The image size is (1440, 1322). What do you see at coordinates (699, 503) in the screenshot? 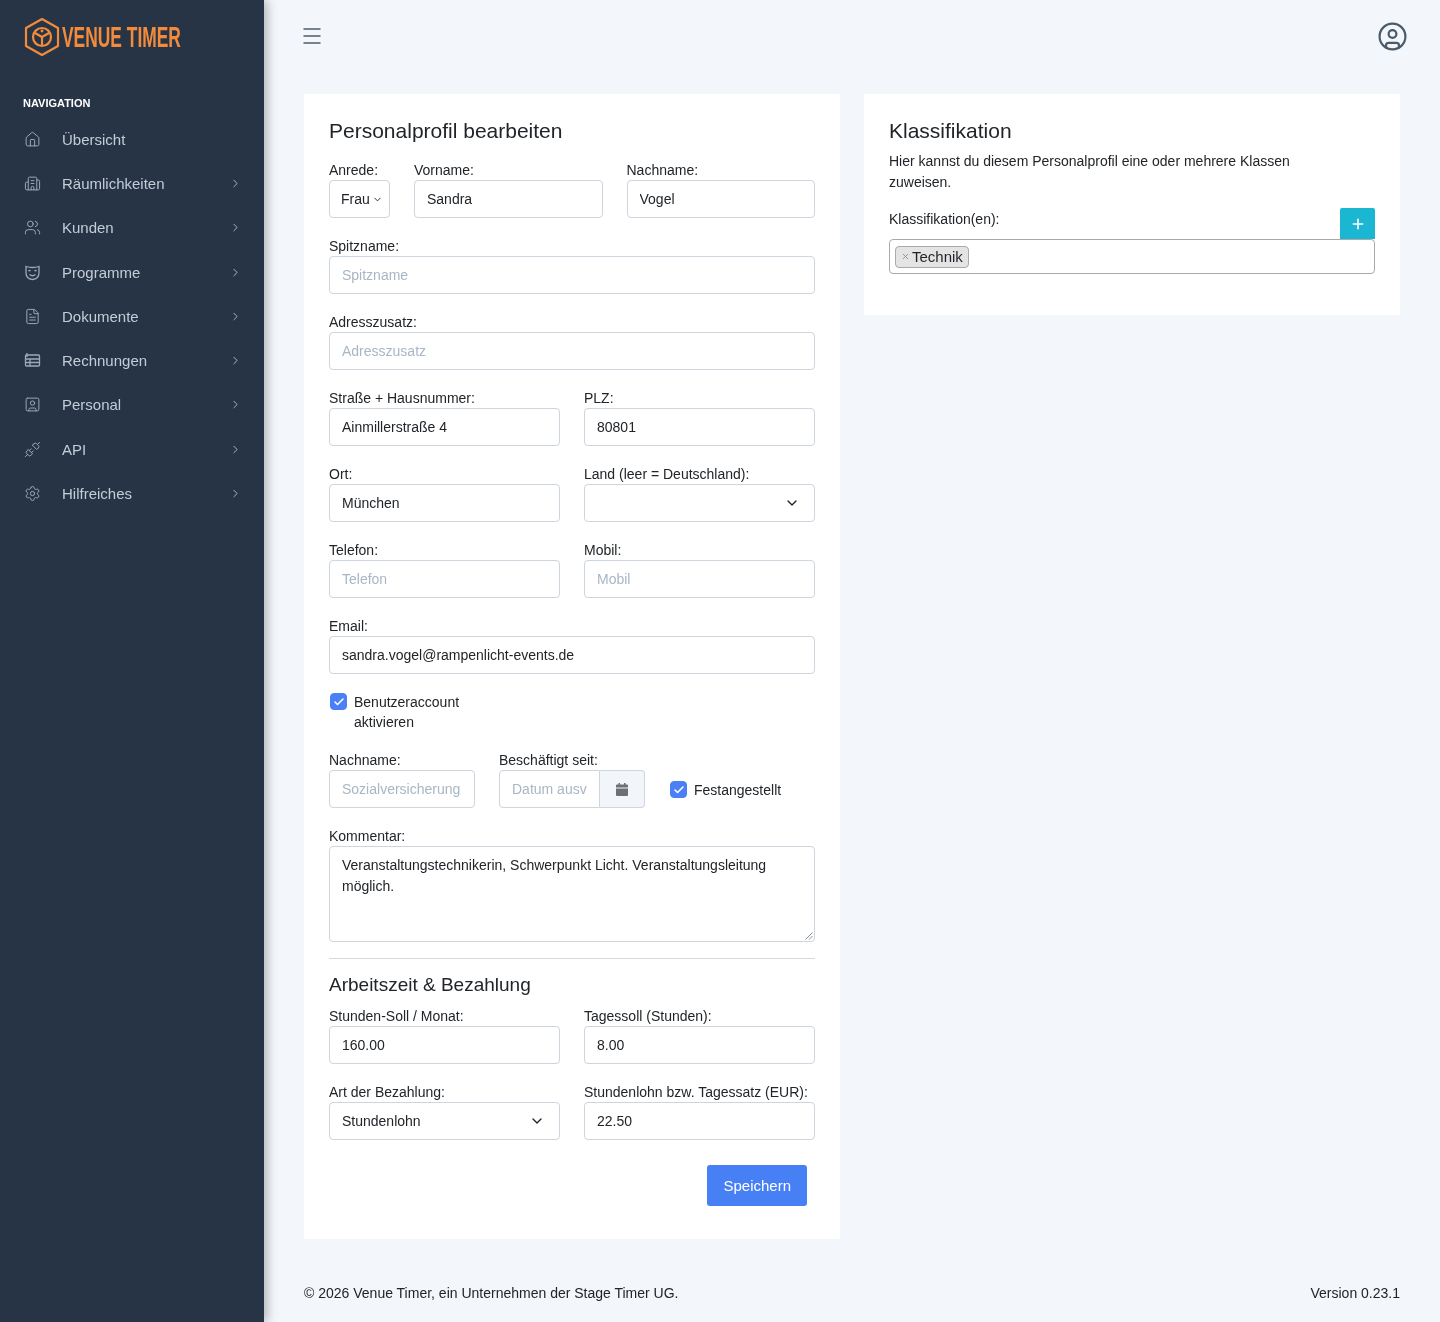
I see `select-field` at bounding box center [699, 503].